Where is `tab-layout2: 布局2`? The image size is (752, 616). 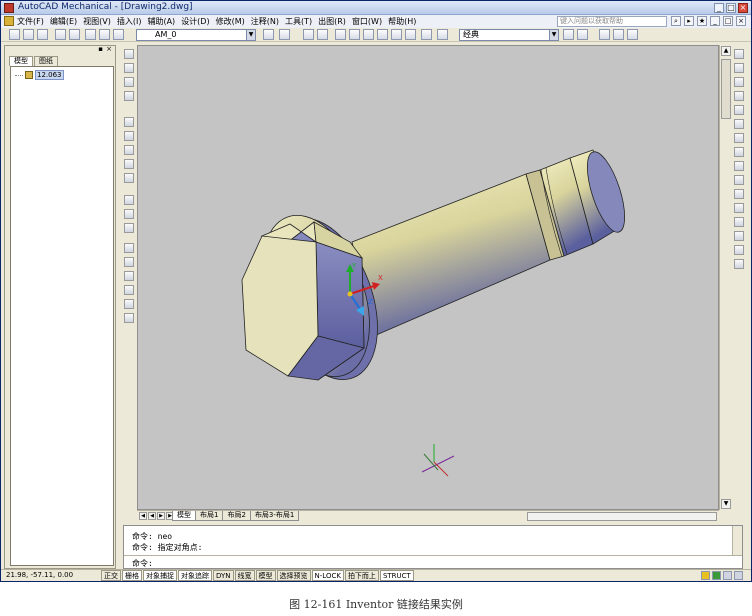
tab-layout2: 布局2 is located at coordinates (236, 516).